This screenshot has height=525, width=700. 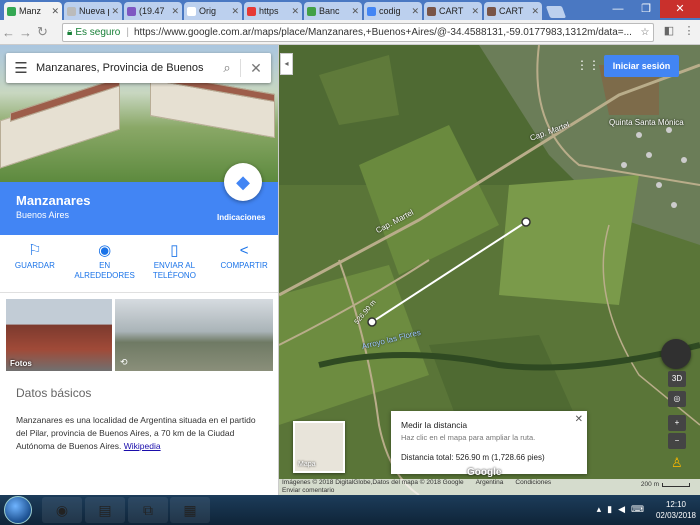 What do you see at coordinates (21, 68) in the screenshot?
I see `menu-icon: ☰` at bounding box center [21, 68].